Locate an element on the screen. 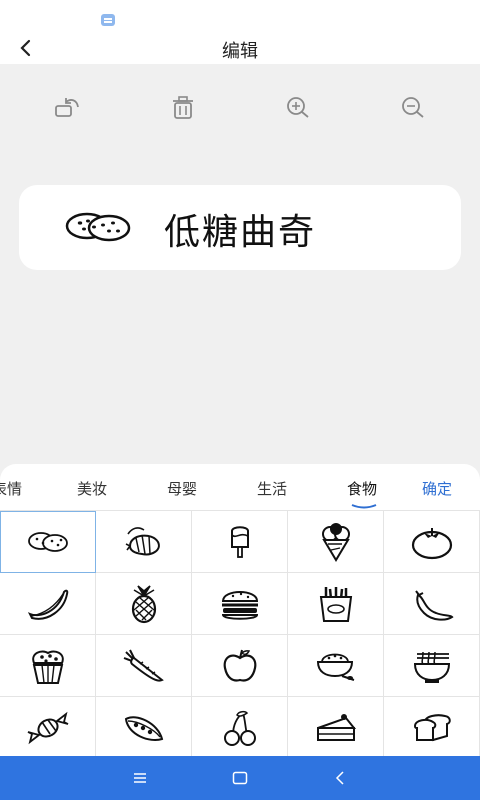 The height and width of the screenshot is (800, 480). sticker-ice-cream is located at coordinates (336, 542).